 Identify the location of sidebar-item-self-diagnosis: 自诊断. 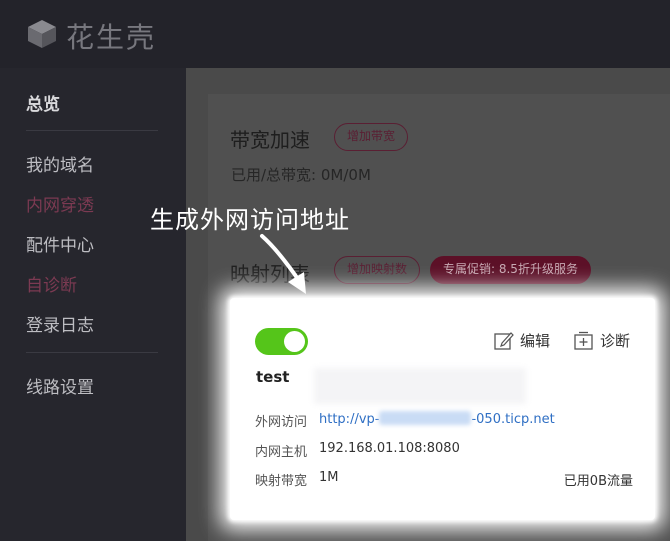
(51, 283).